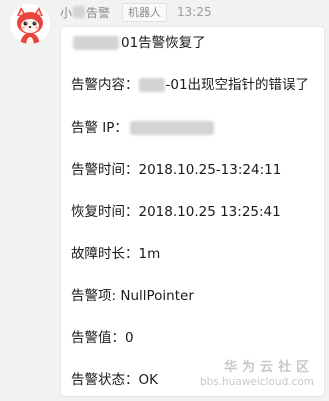 The height and width of the screenshot is (401, 329). I want to click on alert-title-text: 01告警恢复了, so click(163, 43).